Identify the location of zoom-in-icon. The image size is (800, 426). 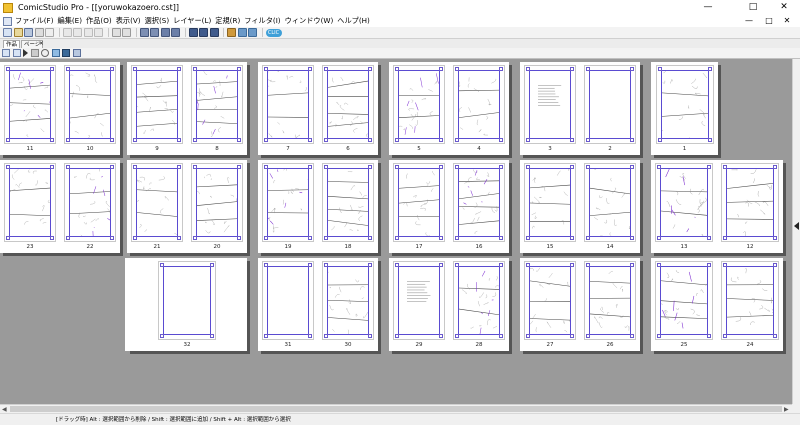
(193, 32).